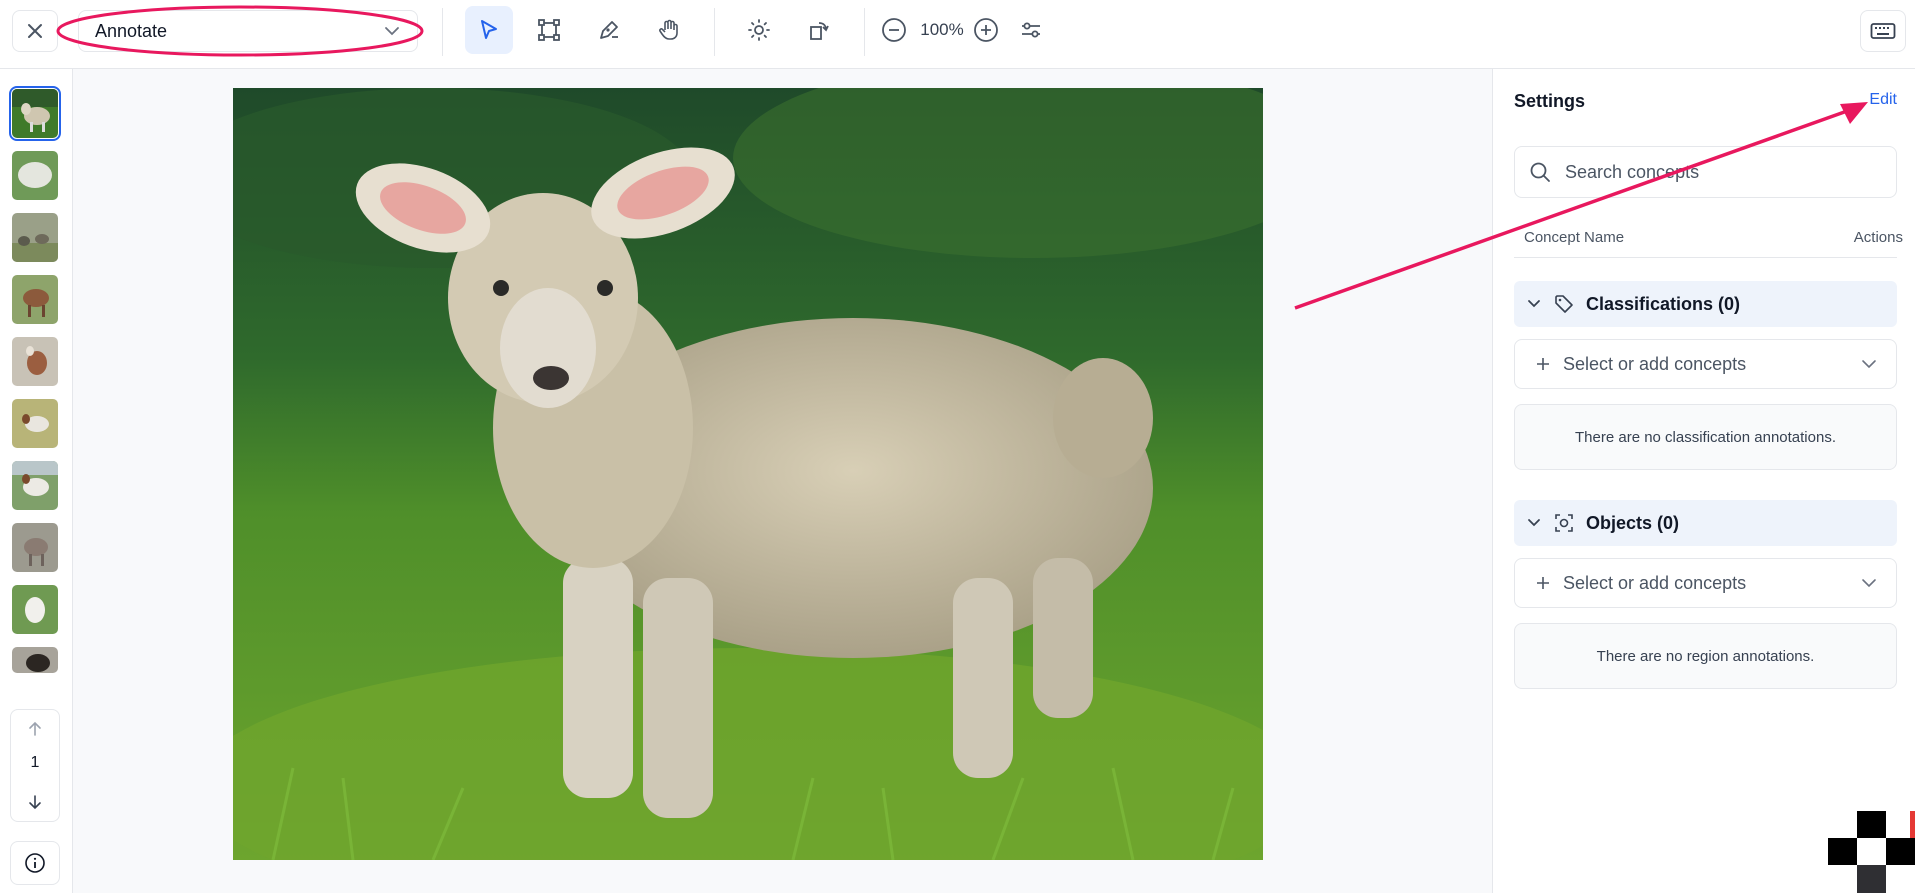 The height and width of the screenshot is (893, 1915). I want to click on objects-select-concepts: Select or add concepts, so click(1705, 583).